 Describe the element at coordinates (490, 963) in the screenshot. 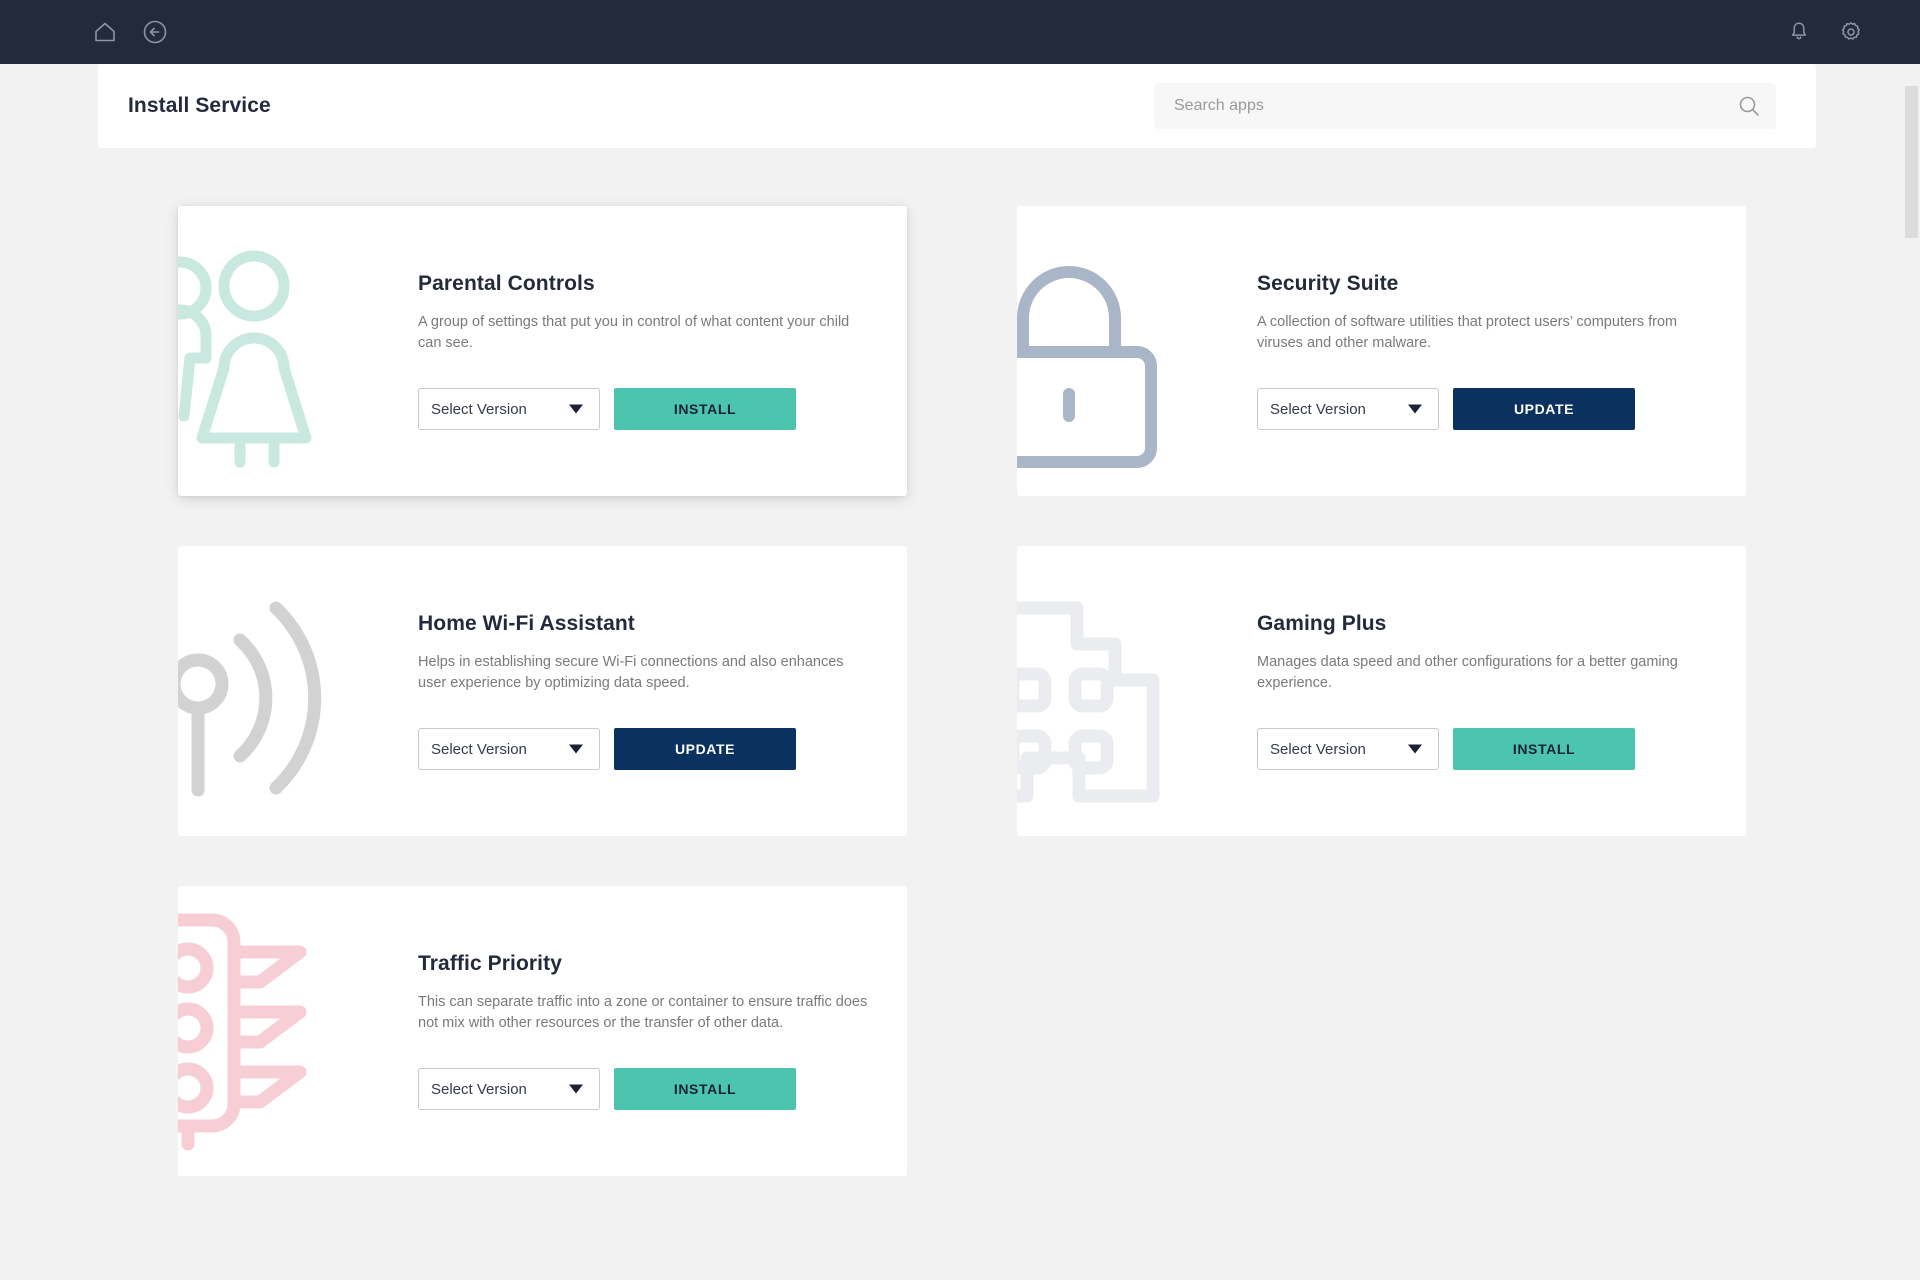

I see `card-title: Traffic Priority` at that location.